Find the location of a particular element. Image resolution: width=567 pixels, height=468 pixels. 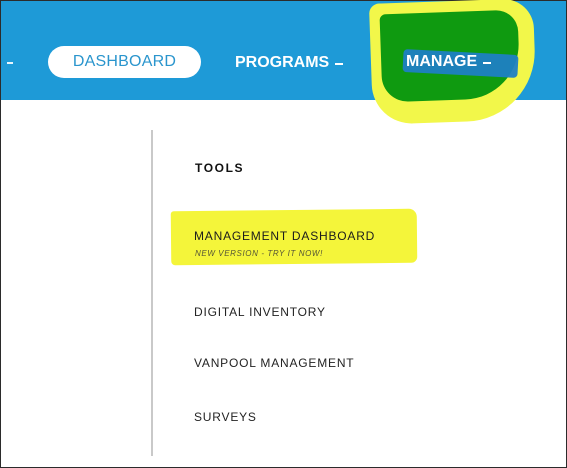

menu-item-digital-inventory: DIGITAL INVENTORY is located at coordinates (260, 312).